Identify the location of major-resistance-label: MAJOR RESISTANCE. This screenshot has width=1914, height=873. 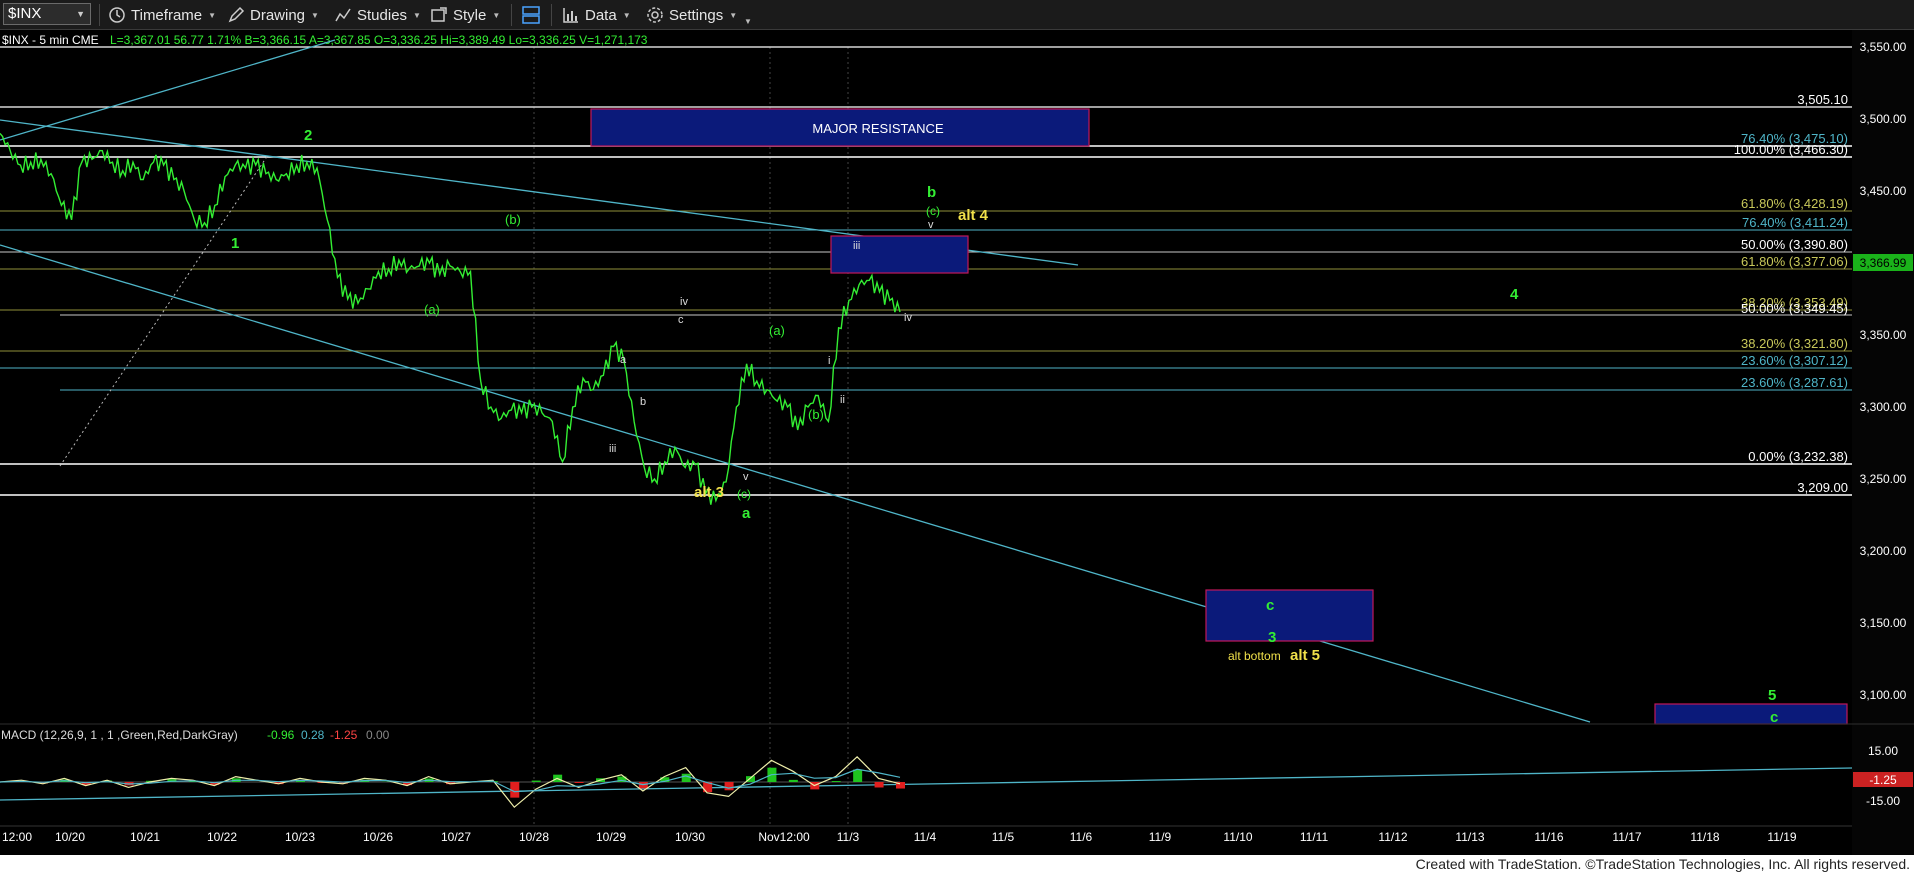
(878, 128).